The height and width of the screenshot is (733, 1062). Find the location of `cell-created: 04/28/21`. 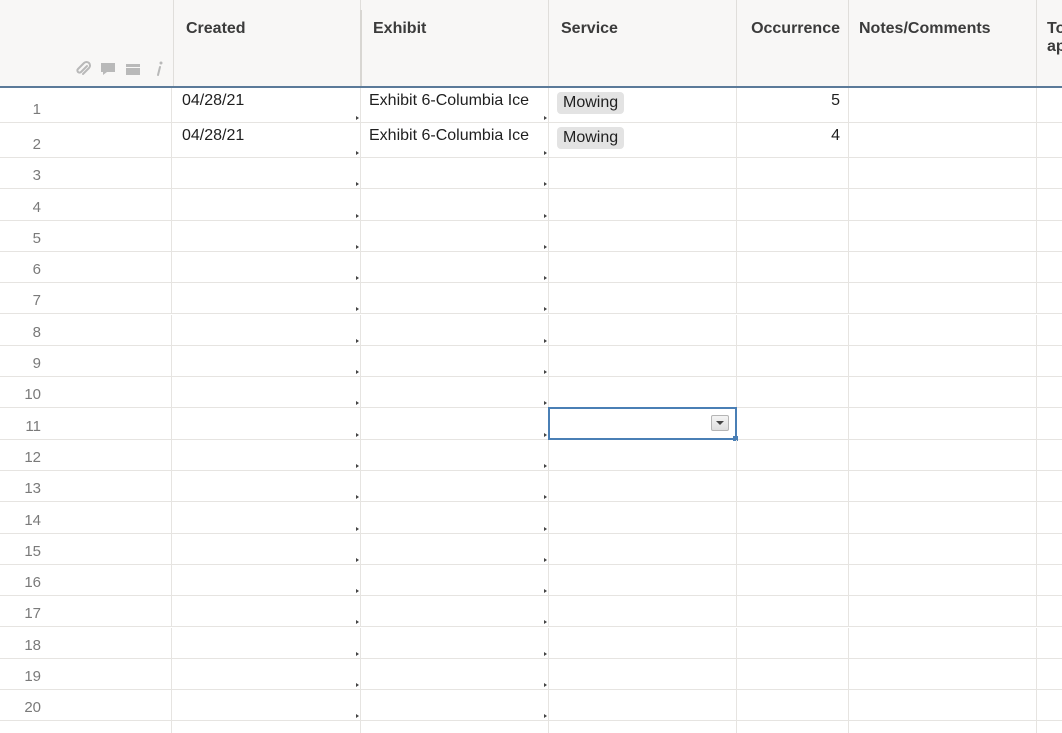

cell-created: 04/28/21 is located at coordinates (267, 105).